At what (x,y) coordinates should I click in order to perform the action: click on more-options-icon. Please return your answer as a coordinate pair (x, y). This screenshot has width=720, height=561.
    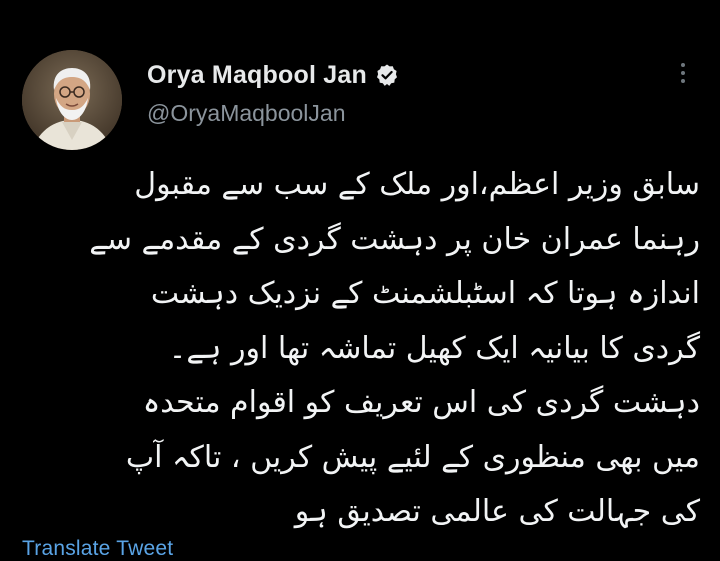
    Looking at the image, I should click on (683, 78).